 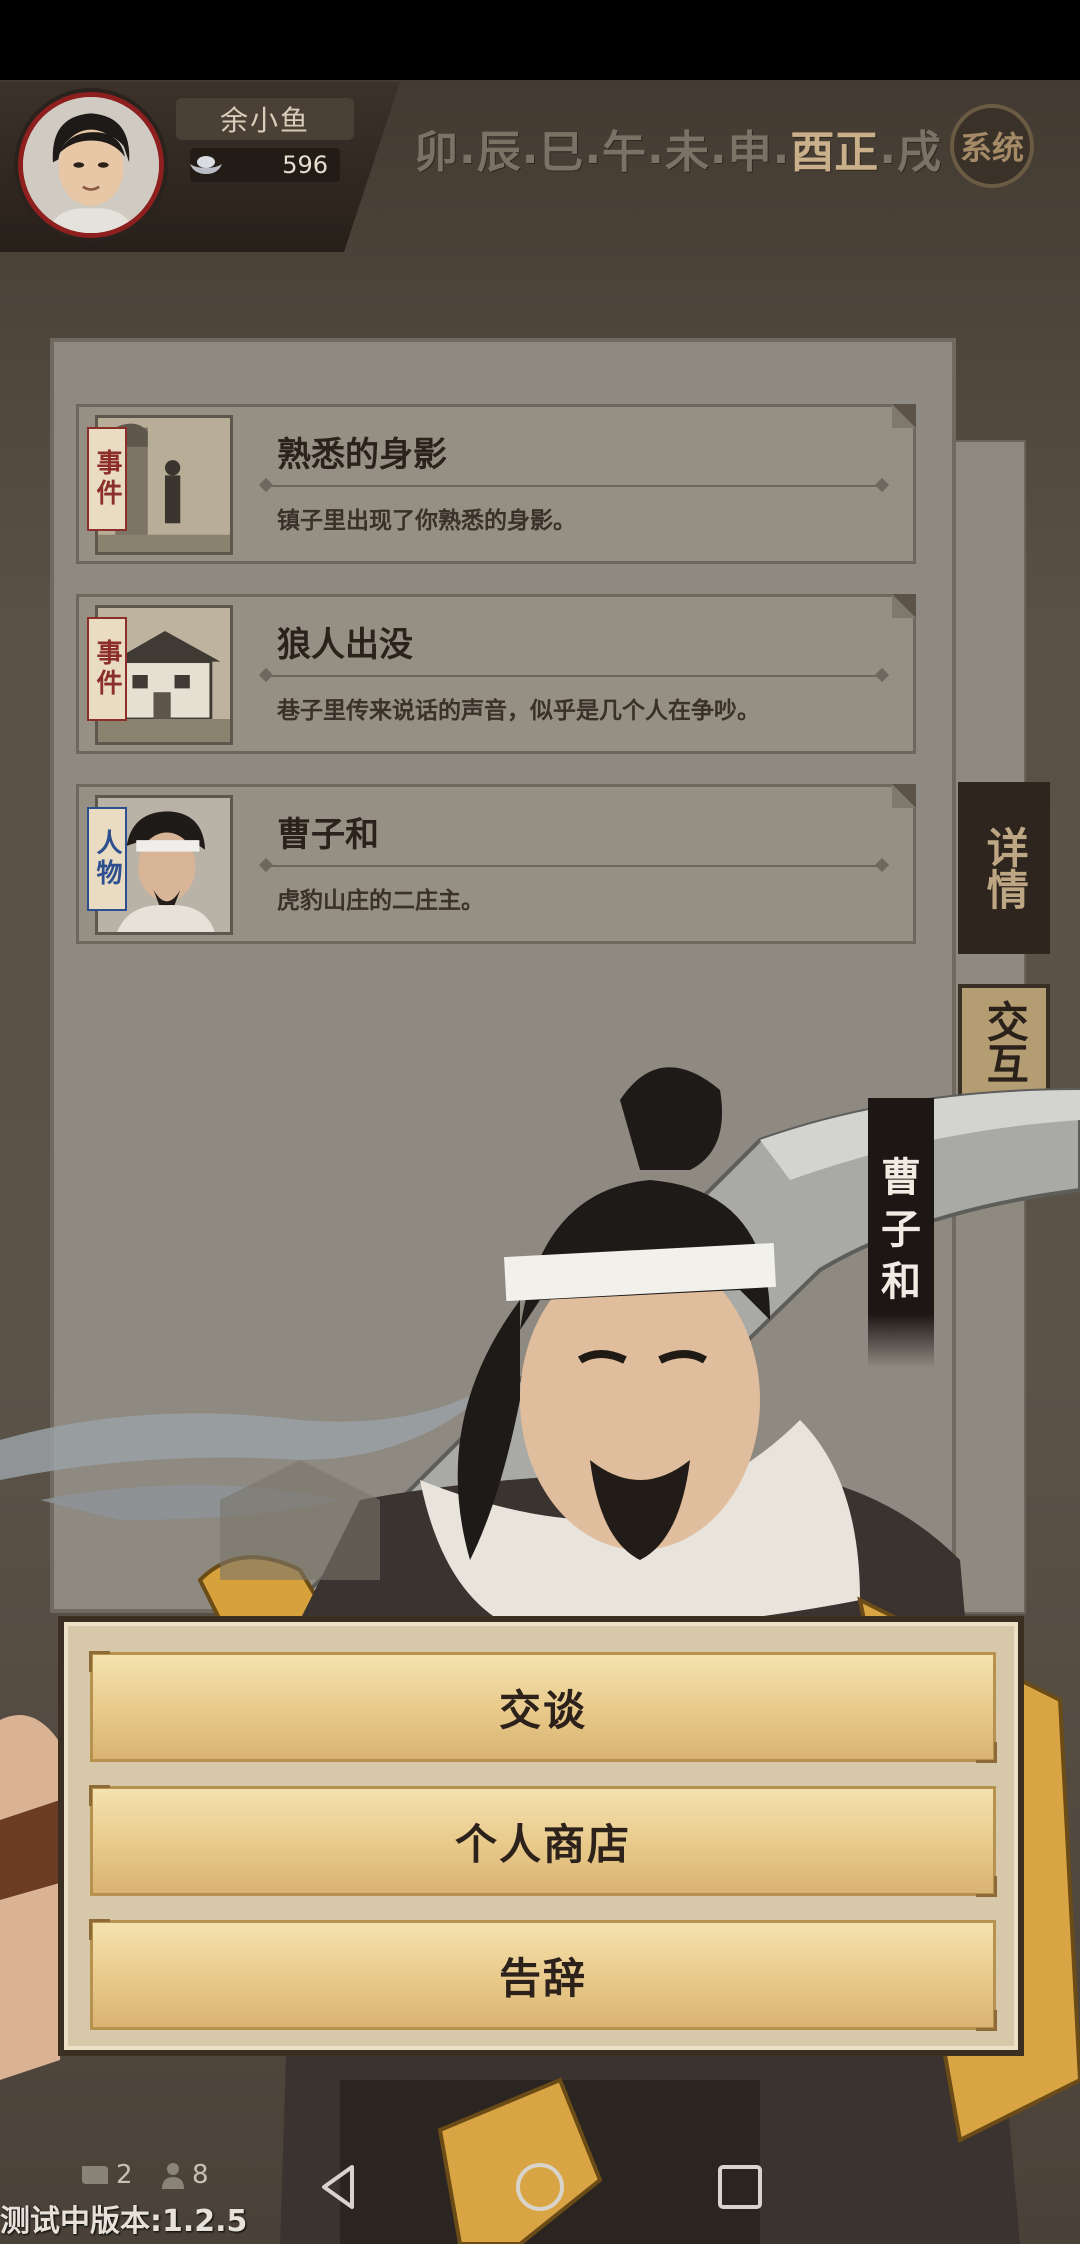 What do you see at coordinates (901, 1282) in the screenshot?
I see `name-char: 和` at bounding box center [901, 1282].